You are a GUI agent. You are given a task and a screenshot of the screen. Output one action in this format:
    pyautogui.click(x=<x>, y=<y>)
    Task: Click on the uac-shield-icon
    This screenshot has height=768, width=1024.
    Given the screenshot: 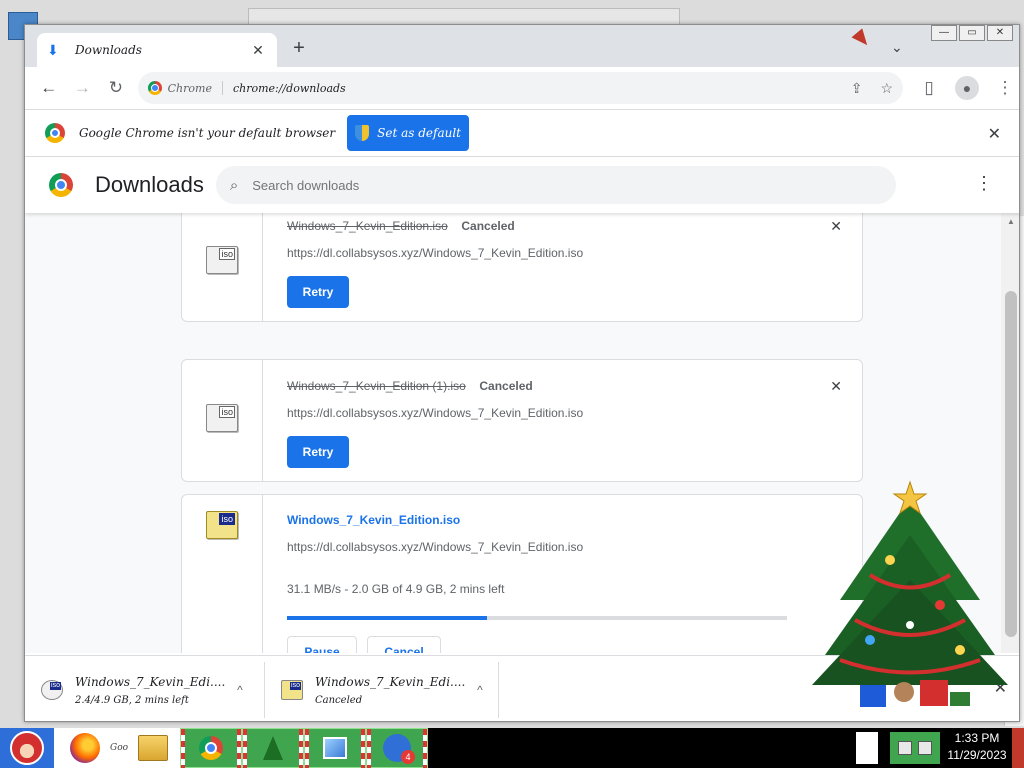 What is the action you would take?
    pyautogui.click(x=362, y=133)
    